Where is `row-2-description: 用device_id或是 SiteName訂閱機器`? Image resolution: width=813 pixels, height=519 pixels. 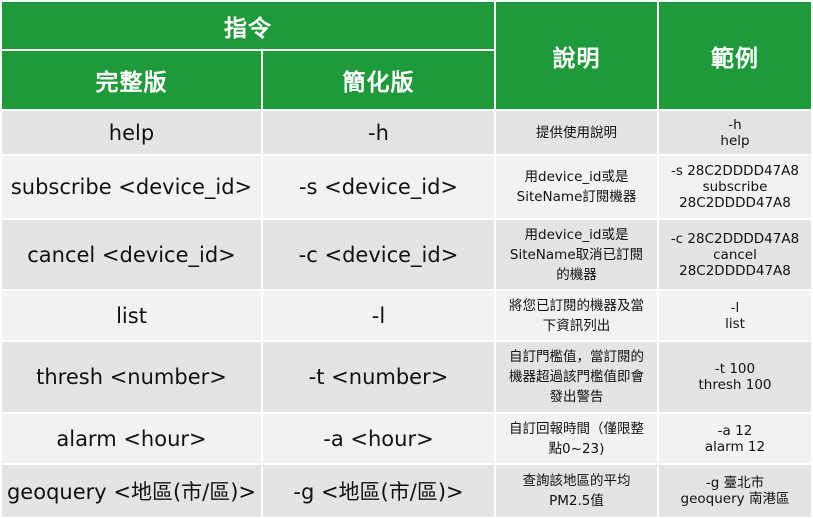
row-2-description: 用device_id或是 SiteName訂閱機器 is located at coordinates (576, 187).